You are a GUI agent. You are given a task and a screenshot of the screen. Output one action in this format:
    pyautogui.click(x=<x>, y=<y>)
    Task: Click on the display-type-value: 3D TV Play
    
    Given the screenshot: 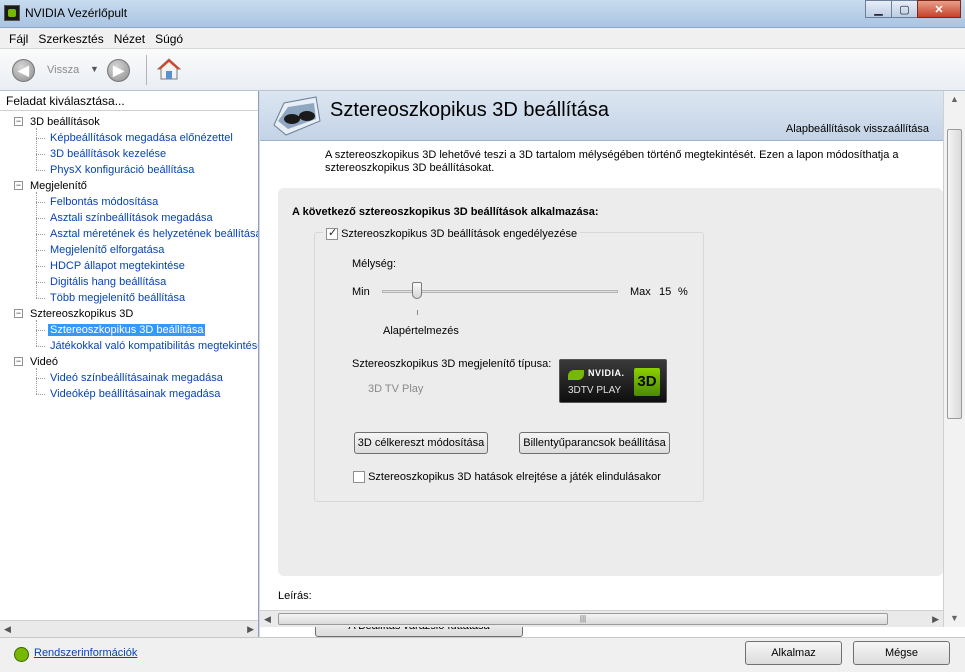 What is the action you would take?
    pyautogui.click(x=396, y=389)
    